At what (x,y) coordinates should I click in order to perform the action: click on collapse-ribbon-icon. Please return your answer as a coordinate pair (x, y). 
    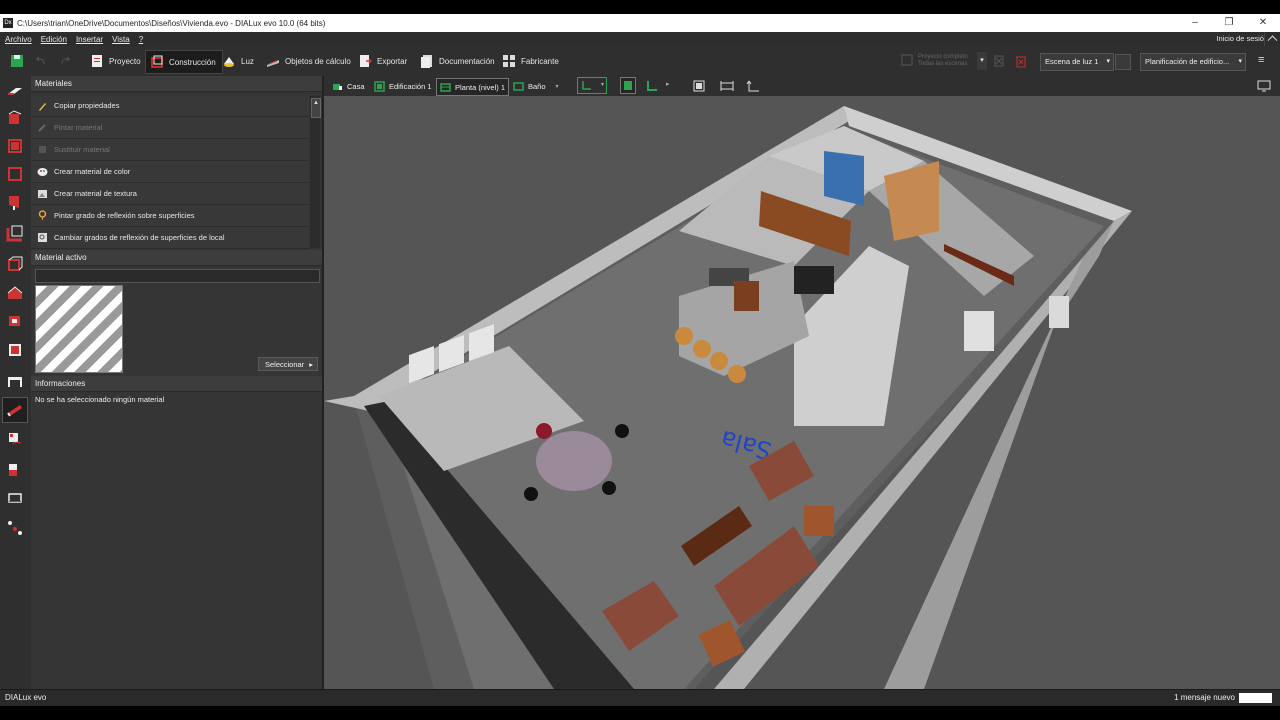
    Looking at the image, I should click on (1271, 39).